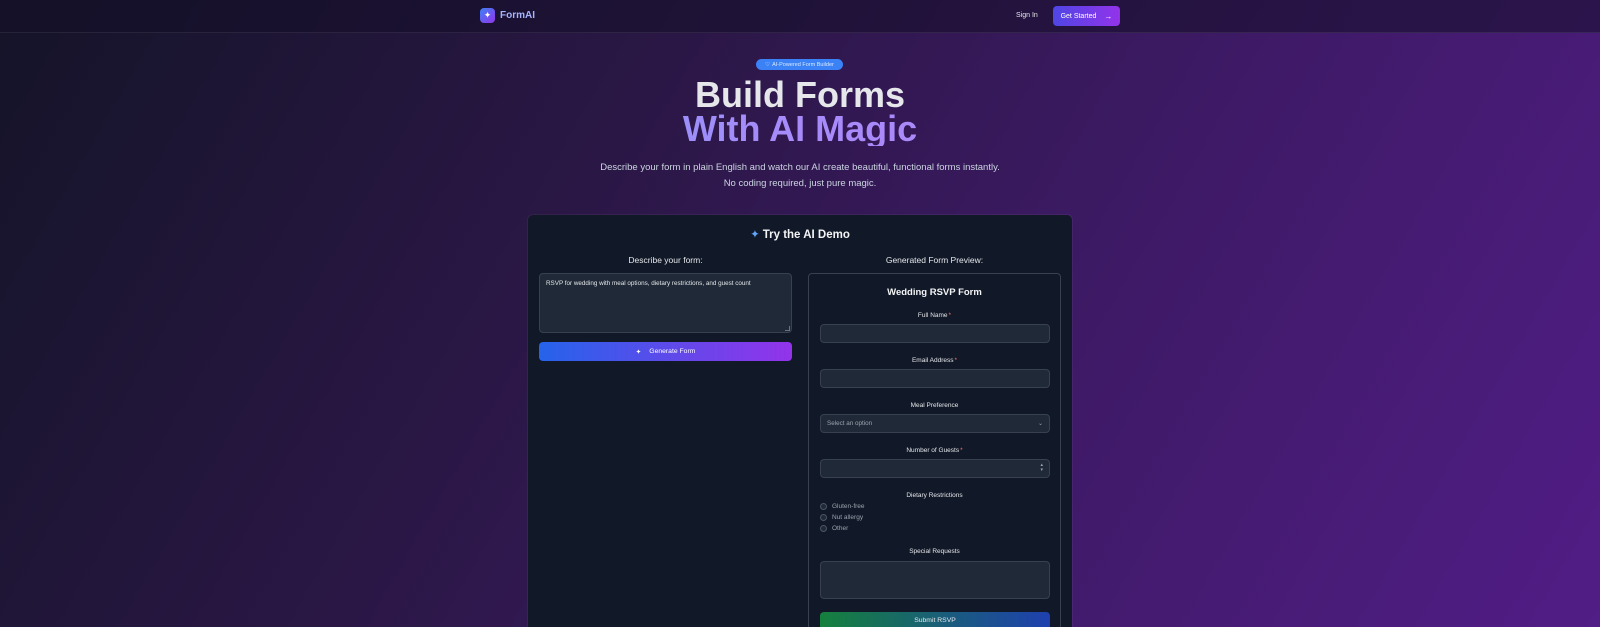  Describe the element at coordinates (841, 517) in the screenshot. I see `dietary-option: Nut allergy` at that location.